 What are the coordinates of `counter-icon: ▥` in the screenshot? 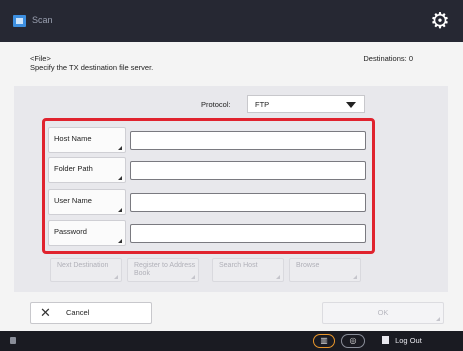 It's located at (324, 341).